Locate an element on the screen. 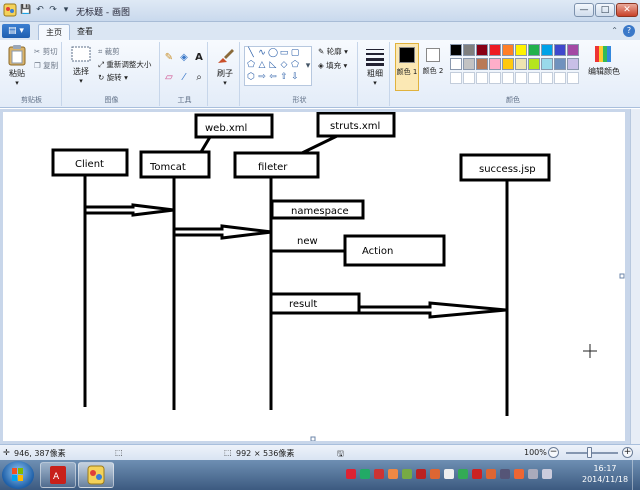 The height and width of the screenshot is (491, 640). cut-button: ✂ 剪切 is located at coordinates (46, 51).